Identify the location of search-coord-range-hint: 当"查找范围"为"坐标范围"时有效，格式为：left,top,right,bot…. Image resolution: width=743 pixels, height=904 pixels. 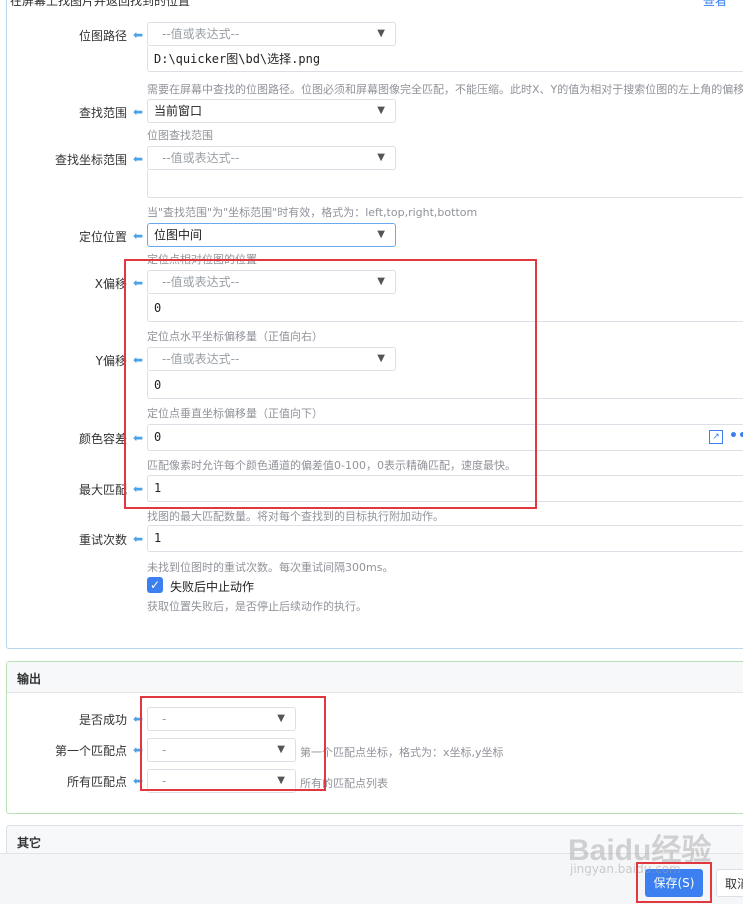
(312, 212).